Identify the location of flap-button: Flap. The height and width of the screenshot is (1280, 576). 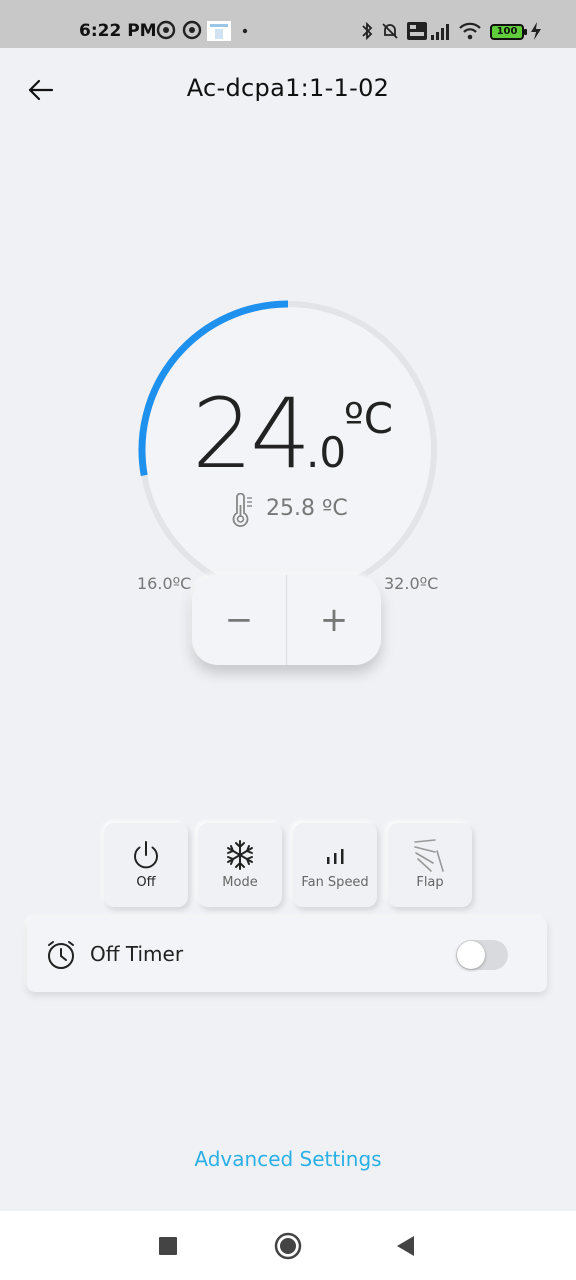
(430, 865).